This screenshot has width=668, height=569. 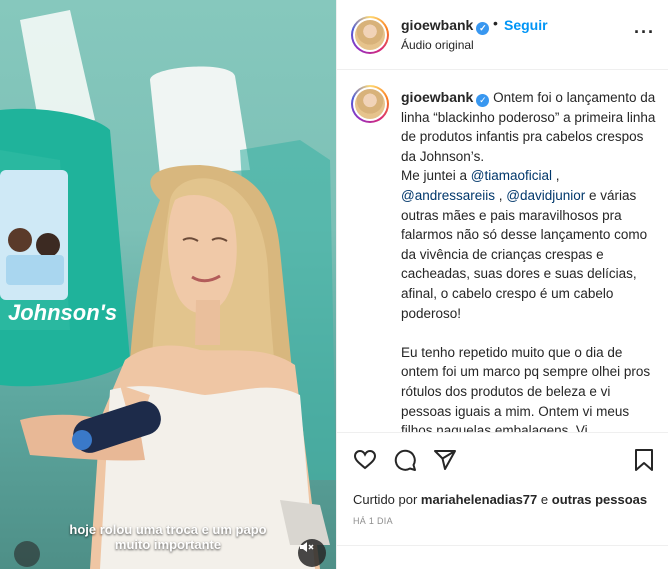 I want to click on more-options-icon: ···, so click(x=644, y=32).